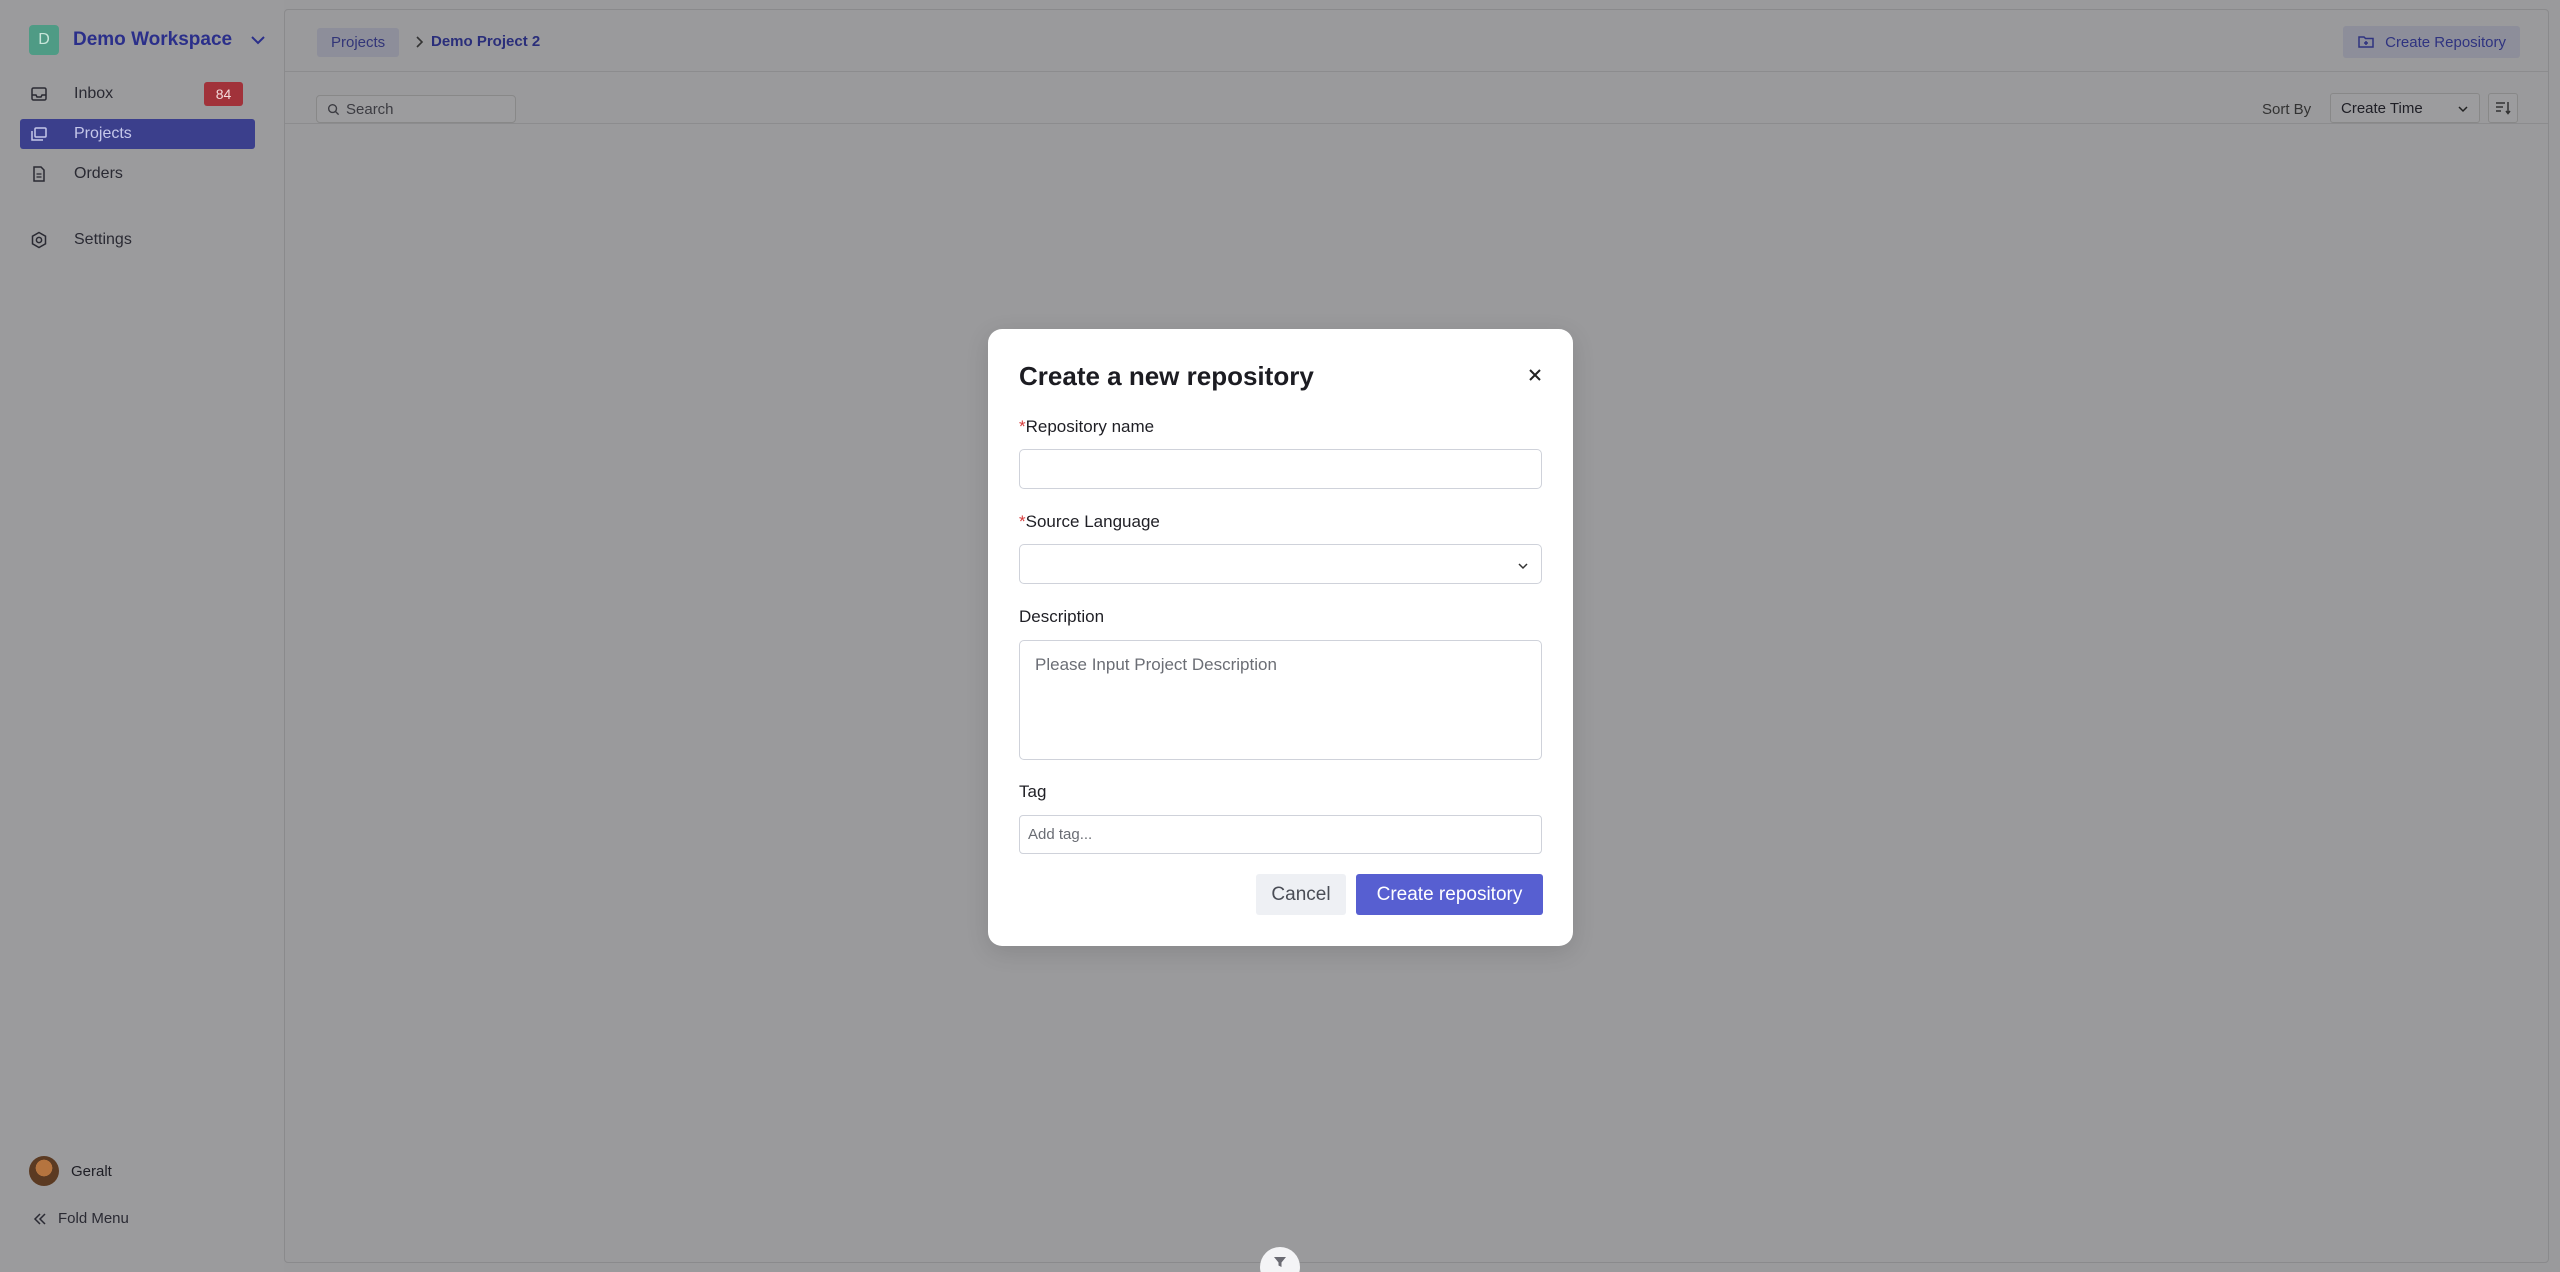  Describe the element at coordinates (93, 1218) in the screenshot. I see `fold-menu-label: Fold Menu` at that location.